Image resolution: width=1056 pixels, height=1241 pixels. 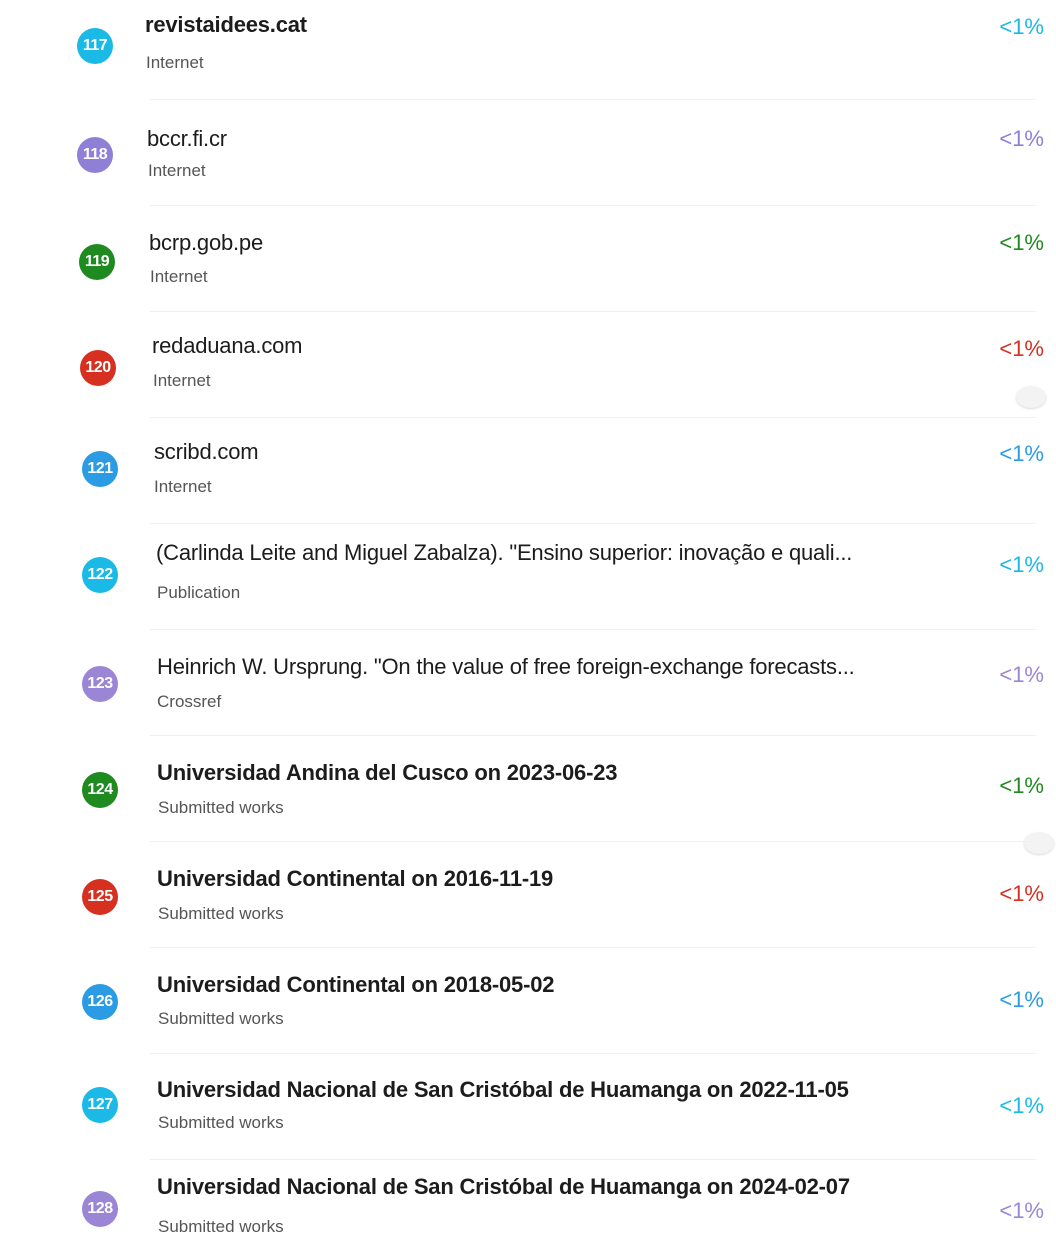 What do you see at coordinates (100, 897) in the screenshot?
I see `match-number-badge: 125` at bounding box center [100, 897].